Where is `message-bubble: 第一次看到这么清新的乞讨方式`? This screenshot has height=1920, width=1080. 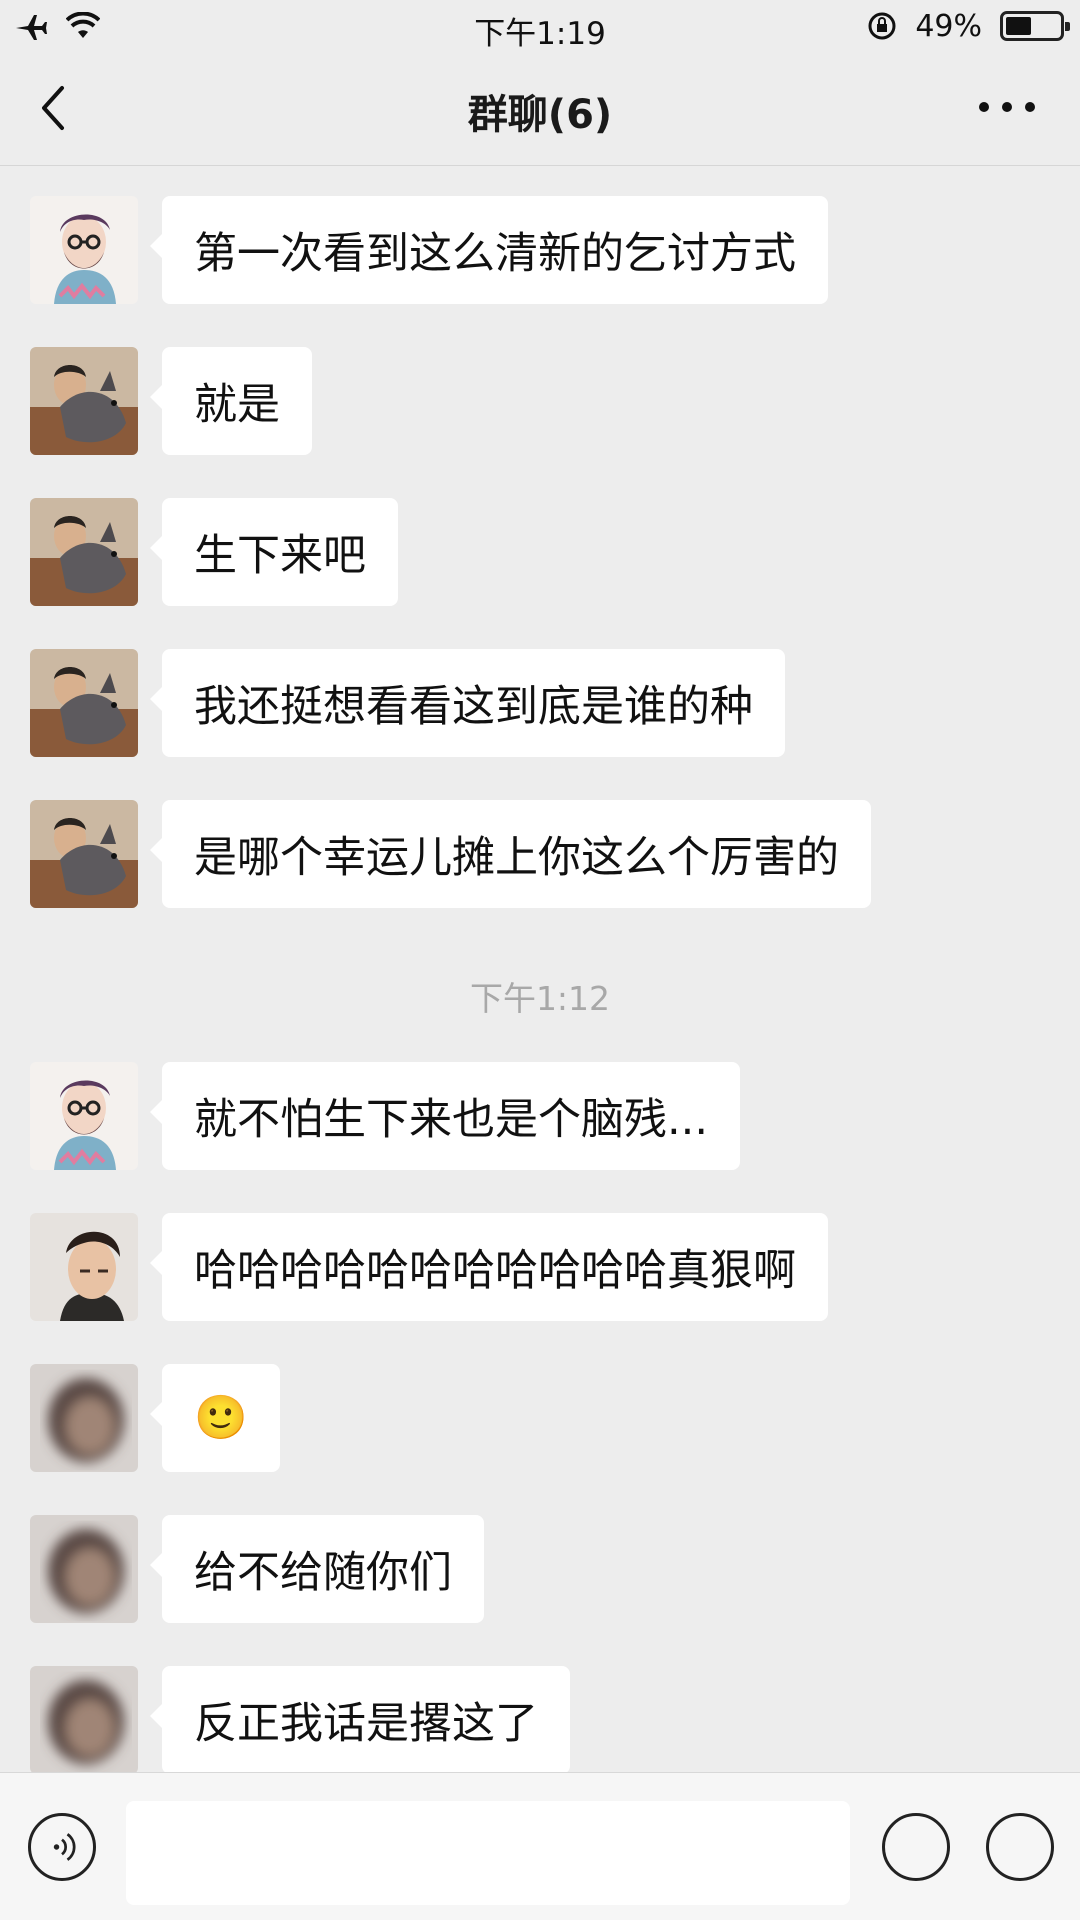 message-bubble: 第一次看到这么清新的乞讨方式 is located at coordinates (489, 250).